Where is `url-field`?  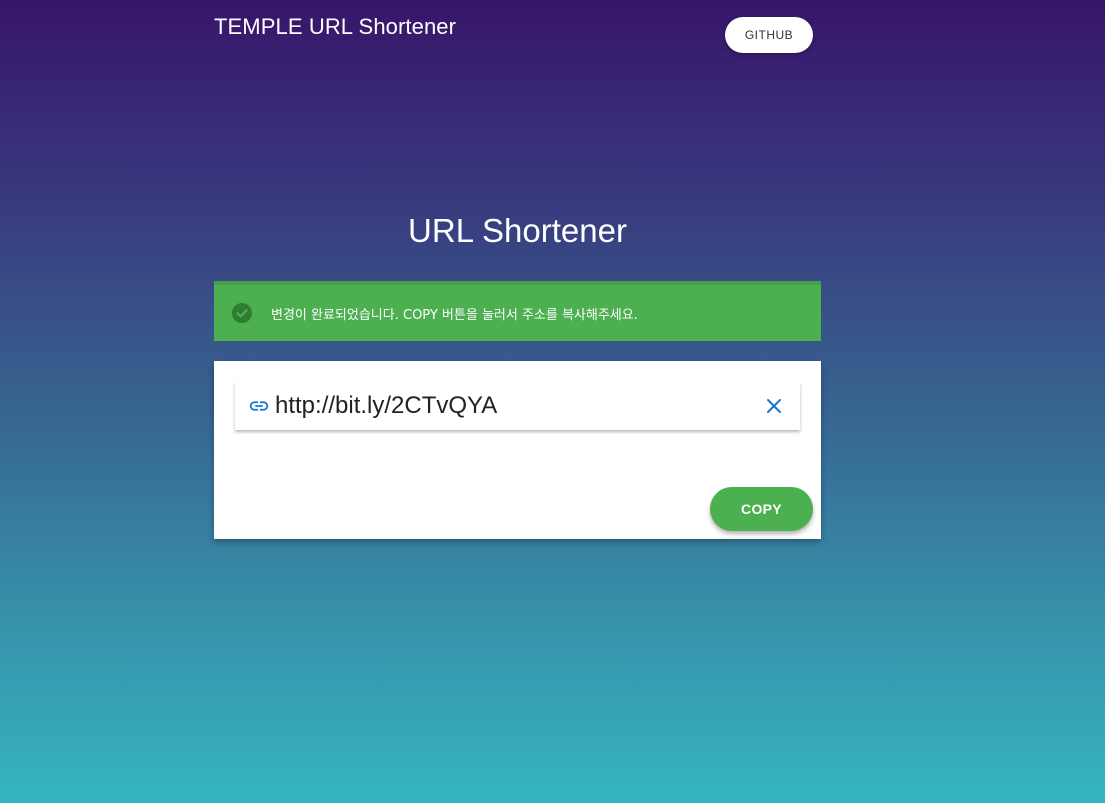 url-field is located at coordinates (517, 406).